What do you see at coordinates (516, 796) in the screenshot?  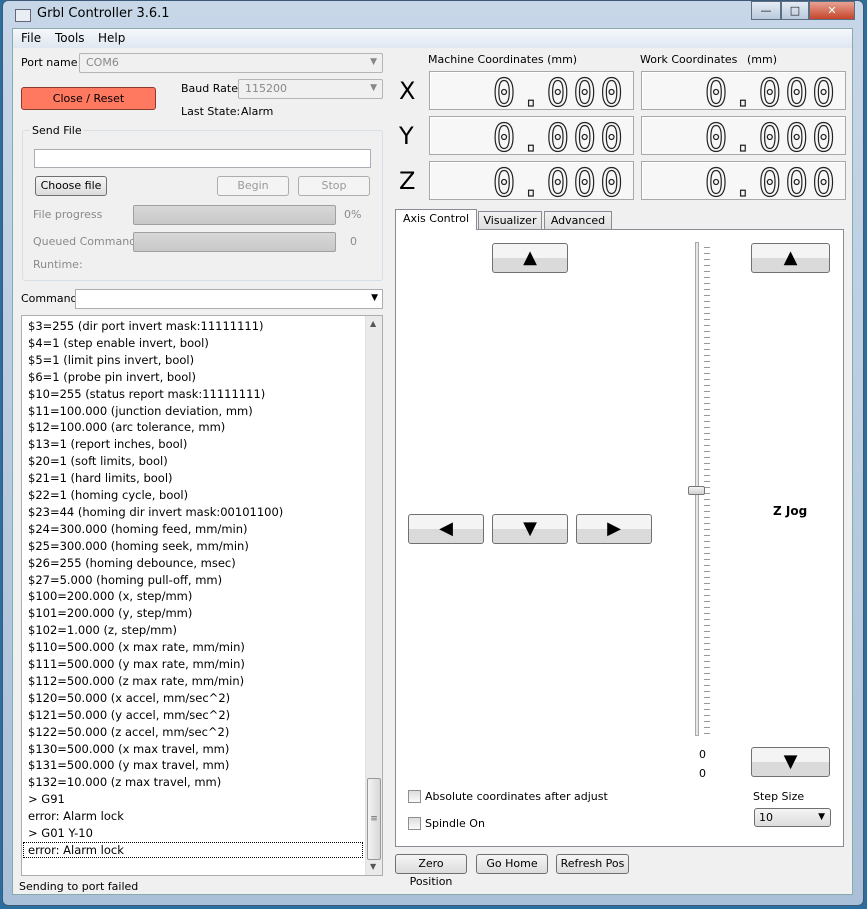 I see `absolute-coordinates-label: Absolute coordinates after adjust` at bounding box center [516, 796].